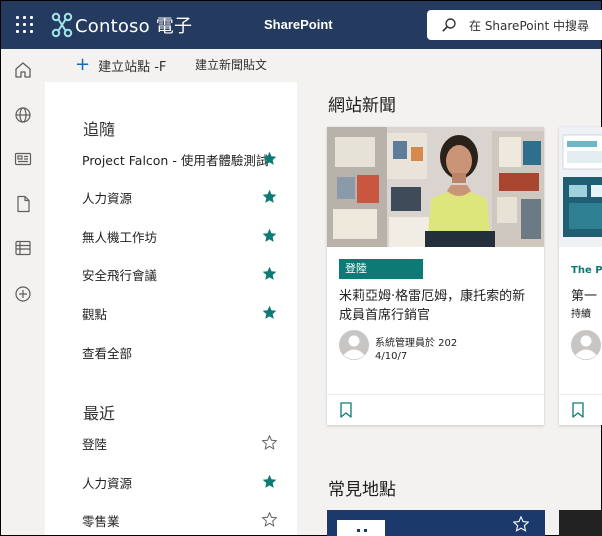 This screenshot has height=536, width=602. Describe the element at coordinates (101, 521) in the screenshot. I see `recent-item-label: 零售業` at that location.